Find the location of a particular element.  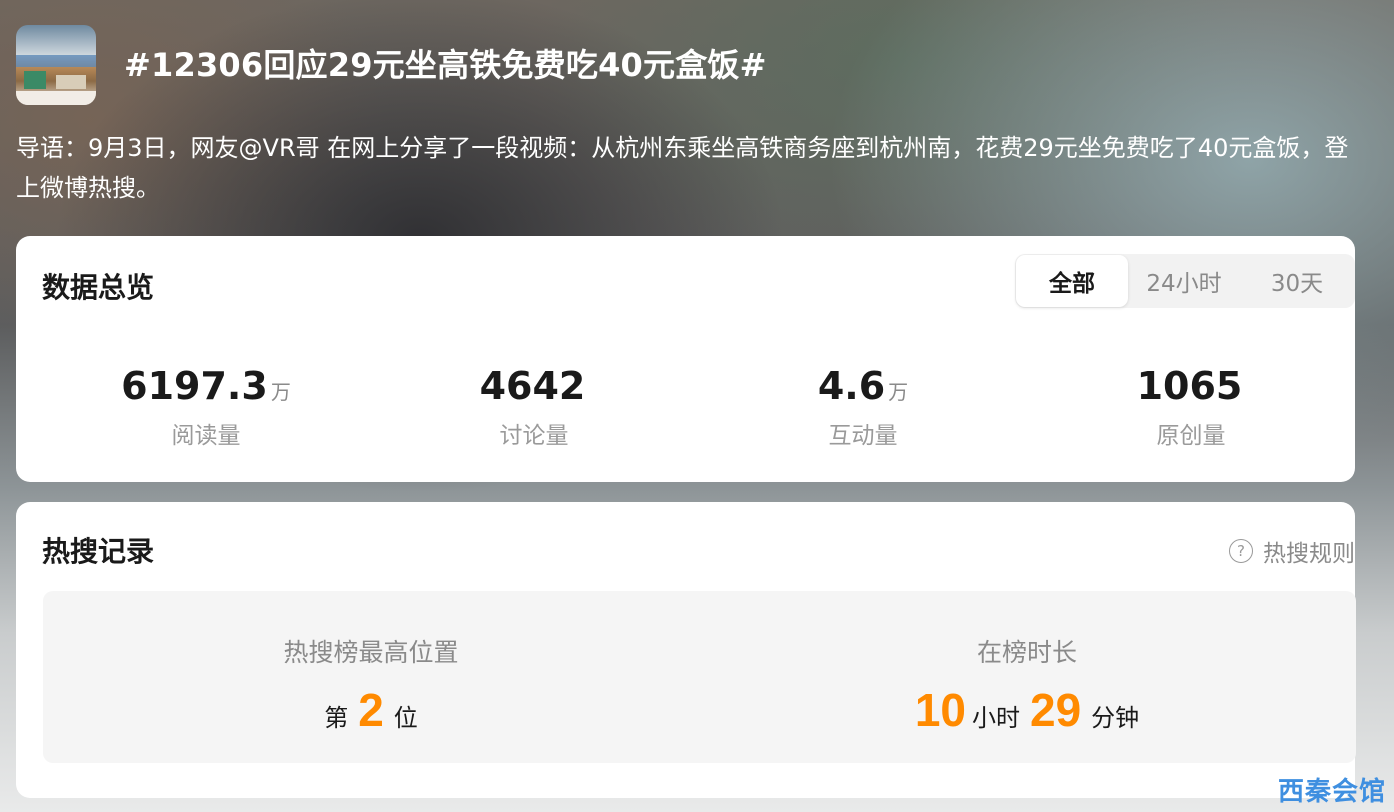

duration-minutes-unit: 分钟 is located at coordinates (1115, 718).